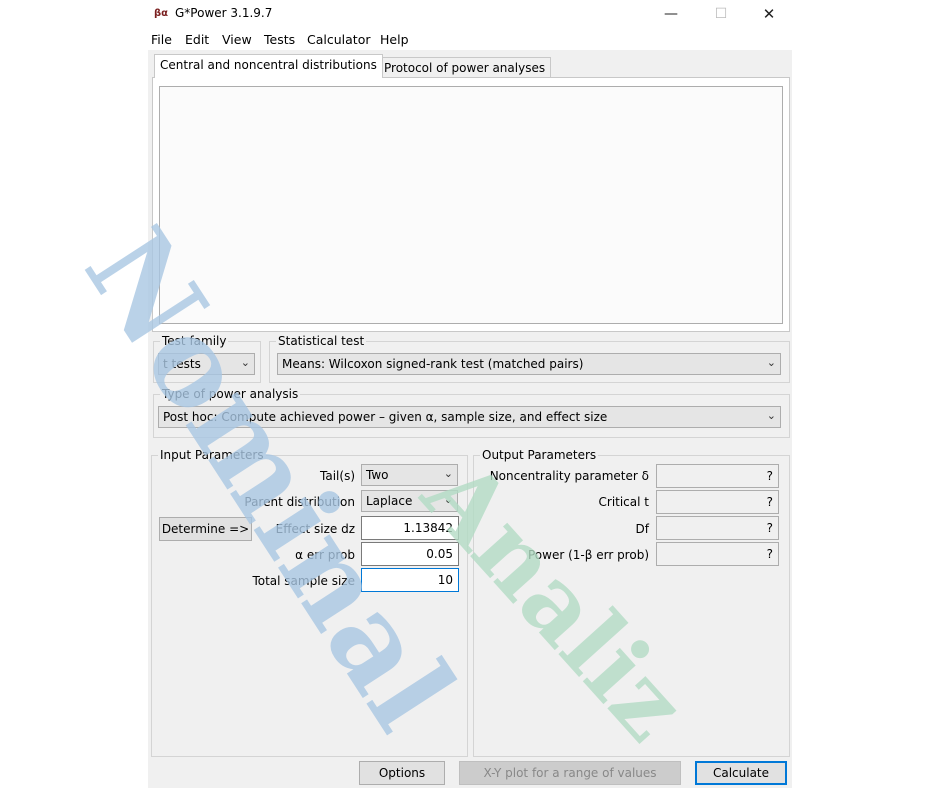 The image size is (940, 788). I want to click on power-analysis-label: Type of power analysis, so click(230, 394).